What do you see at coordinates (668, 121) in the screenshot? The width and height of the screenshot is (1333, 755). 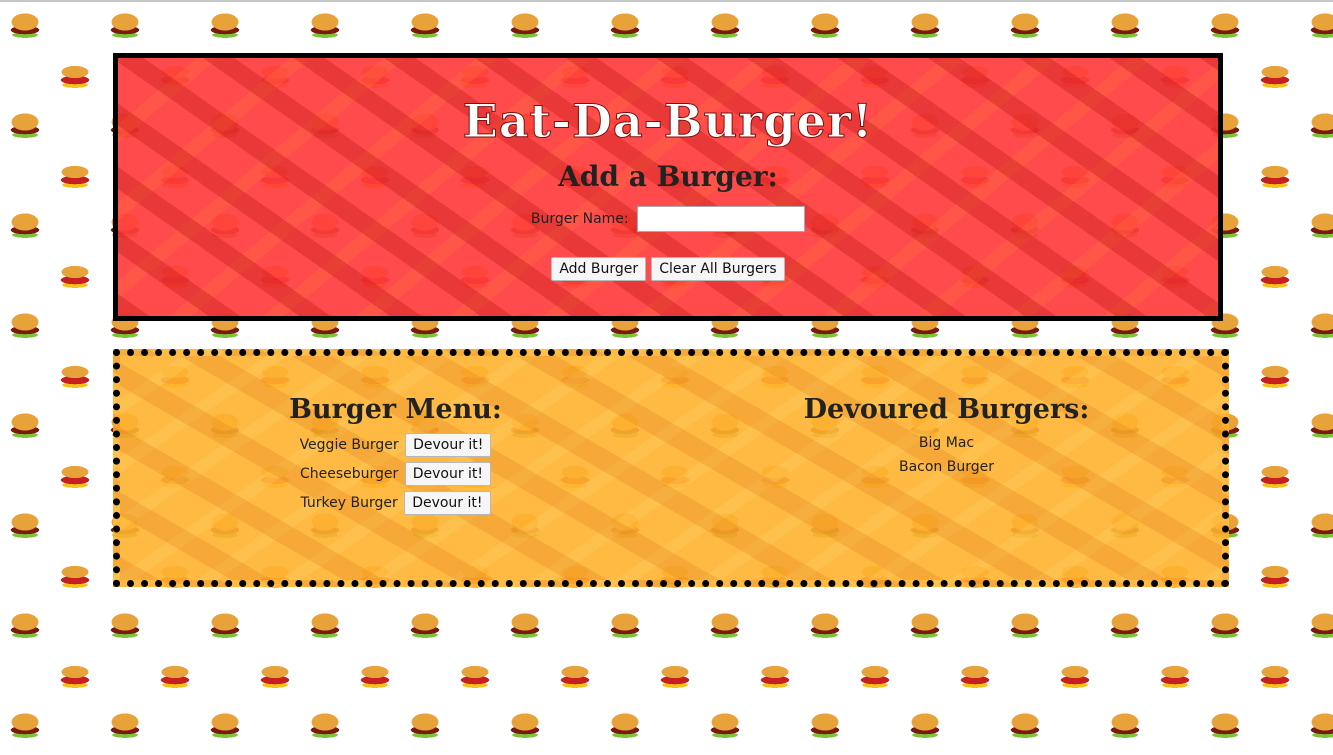 I see `page-title: Eat-Da-Burger!` at bounding box center [668, 121].